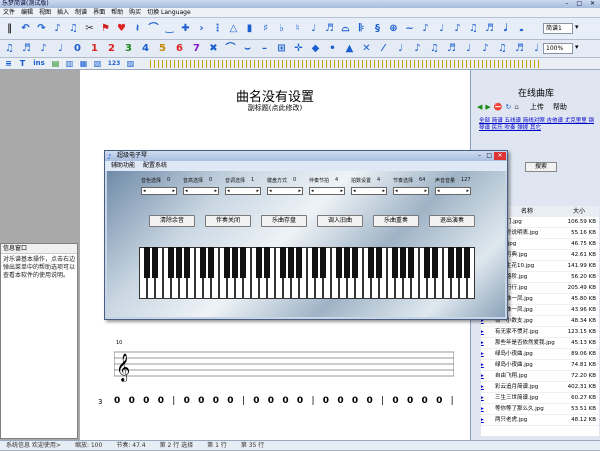 This screenshot has width=600, height=451. Describe the element at coordinates (9, 28) in the screenshot. I see `pause-icon: ‖` at that location.